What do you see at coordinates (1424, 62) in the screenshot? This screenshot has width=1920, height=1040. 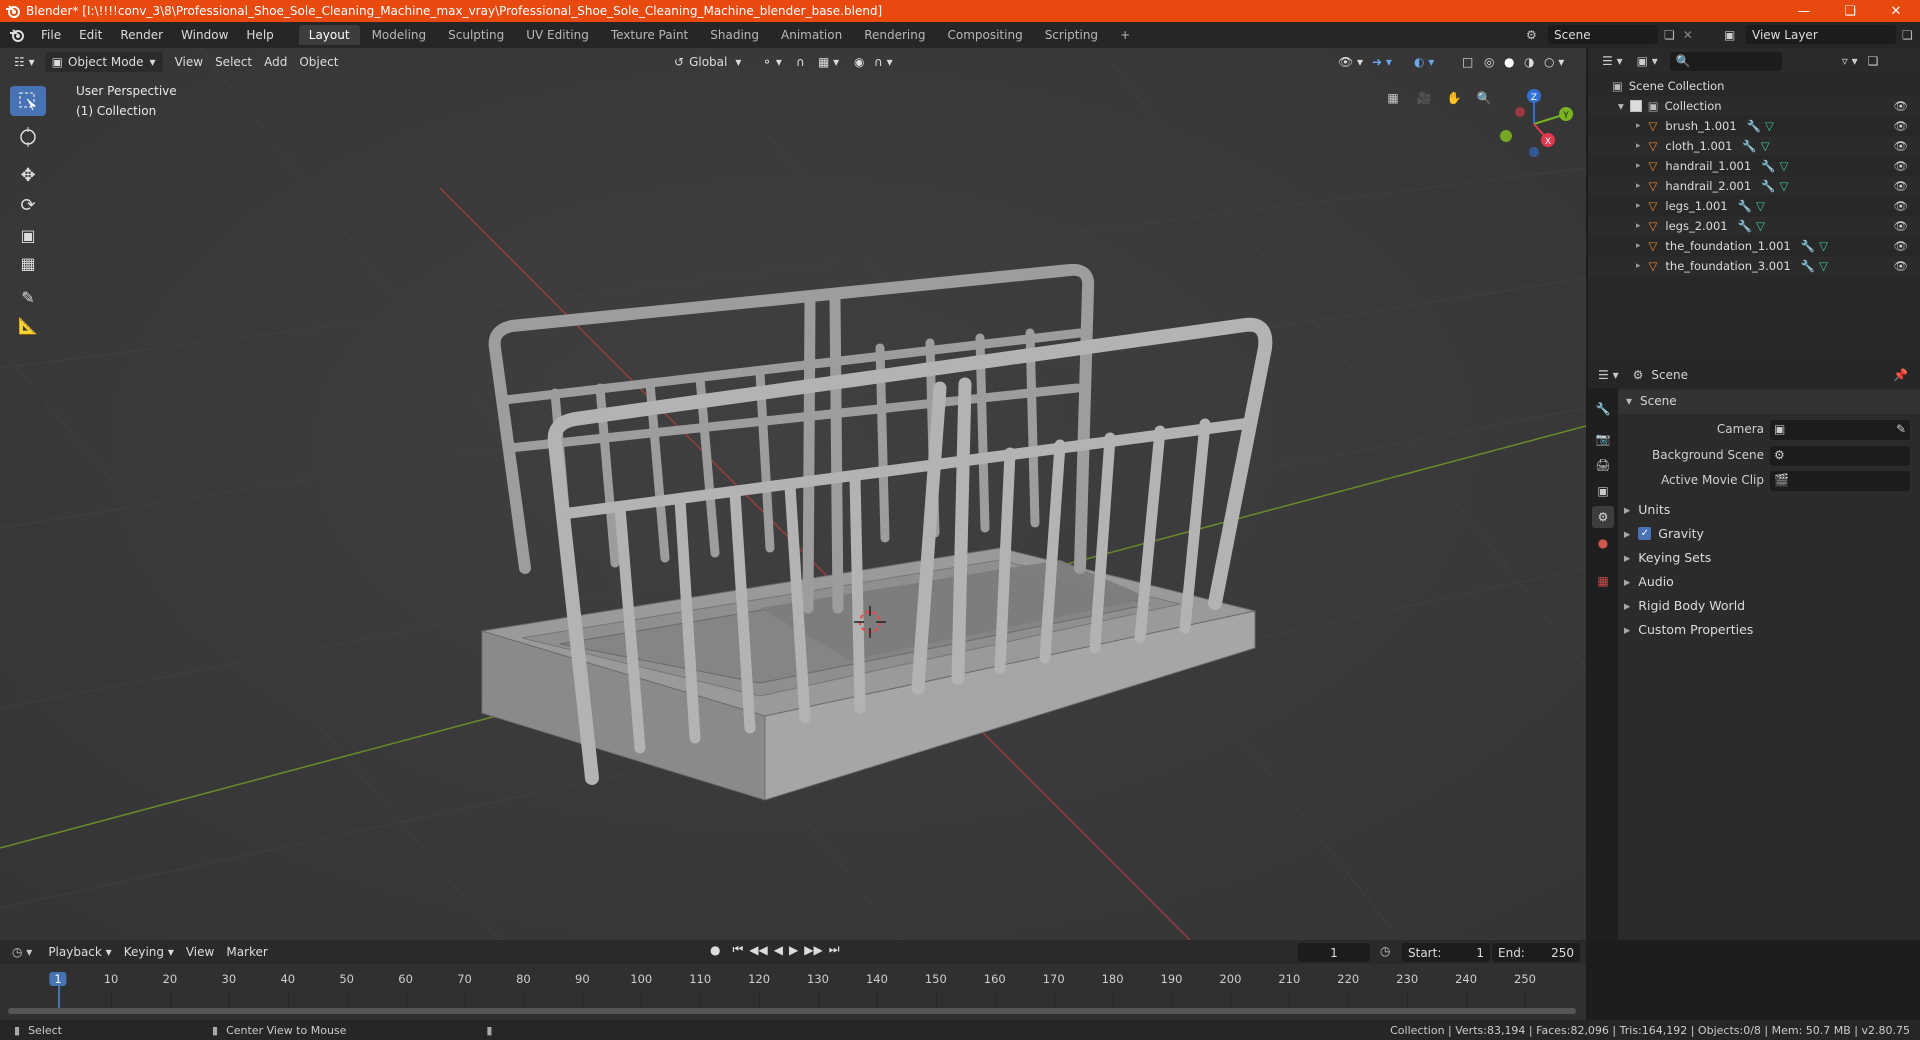 I see `overlays-toggle-icon: ◐ ▾` at bounding box center [1424, 62].